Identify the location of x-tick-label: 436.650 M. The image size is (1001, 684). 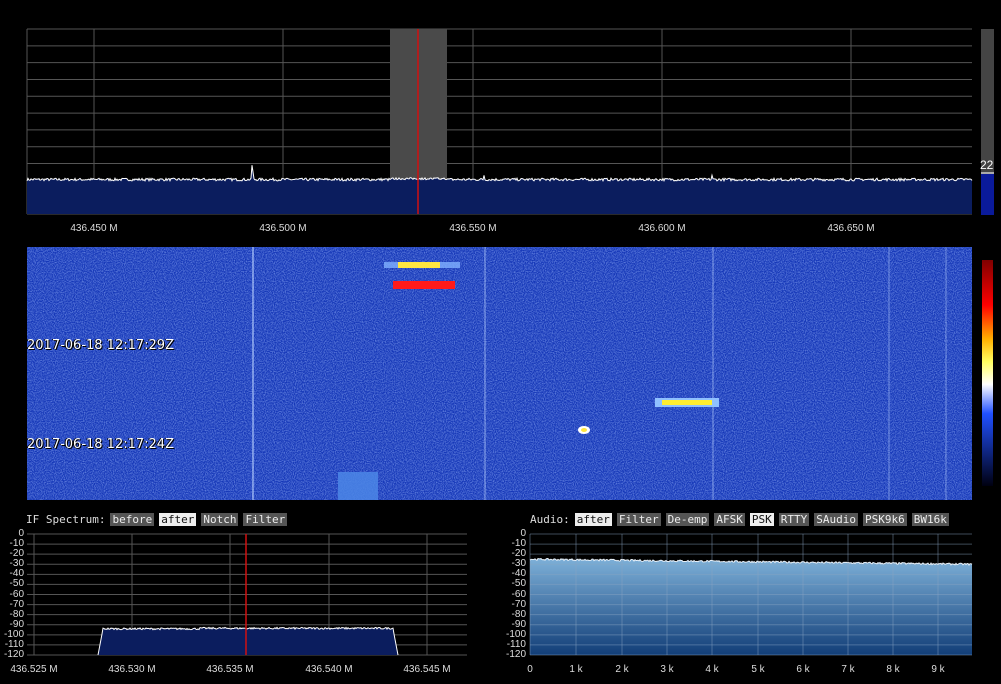
(851, 228).